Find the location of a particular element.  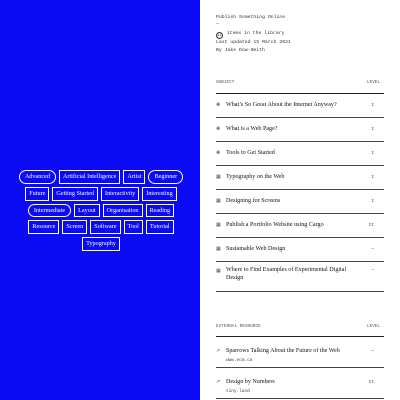

items-text: items in the library is located at coordinates (255, 33).